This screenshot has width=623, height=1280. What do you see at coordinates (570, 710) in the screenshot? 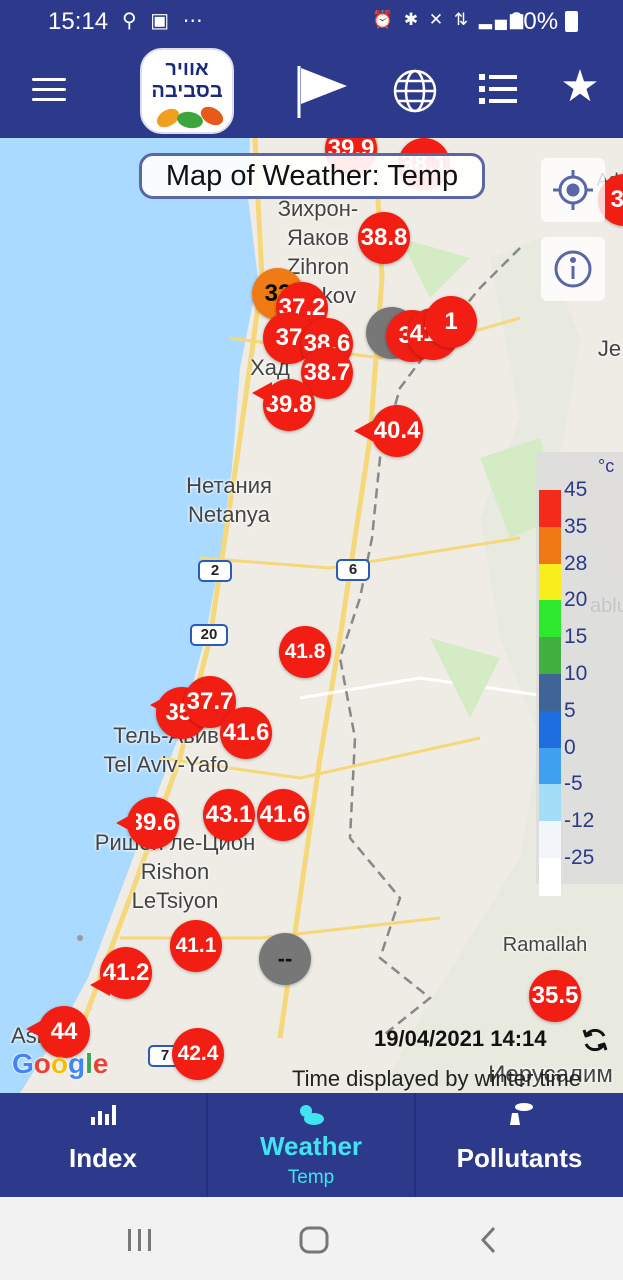
I see `legend-label: 5` at bounding box center [570, 710].